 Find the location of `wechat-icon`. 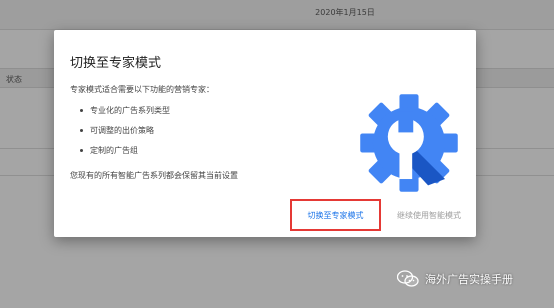

wechat-icon is located at coordinates (408, 278).